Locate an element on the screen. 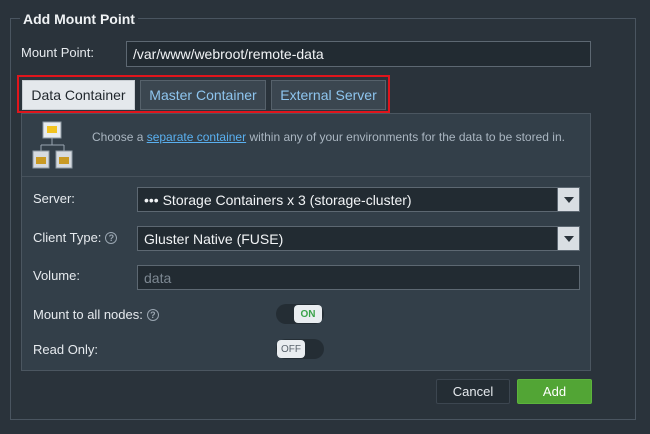  tab-data-container-label: Data Container is located at coordinates (78, 95).